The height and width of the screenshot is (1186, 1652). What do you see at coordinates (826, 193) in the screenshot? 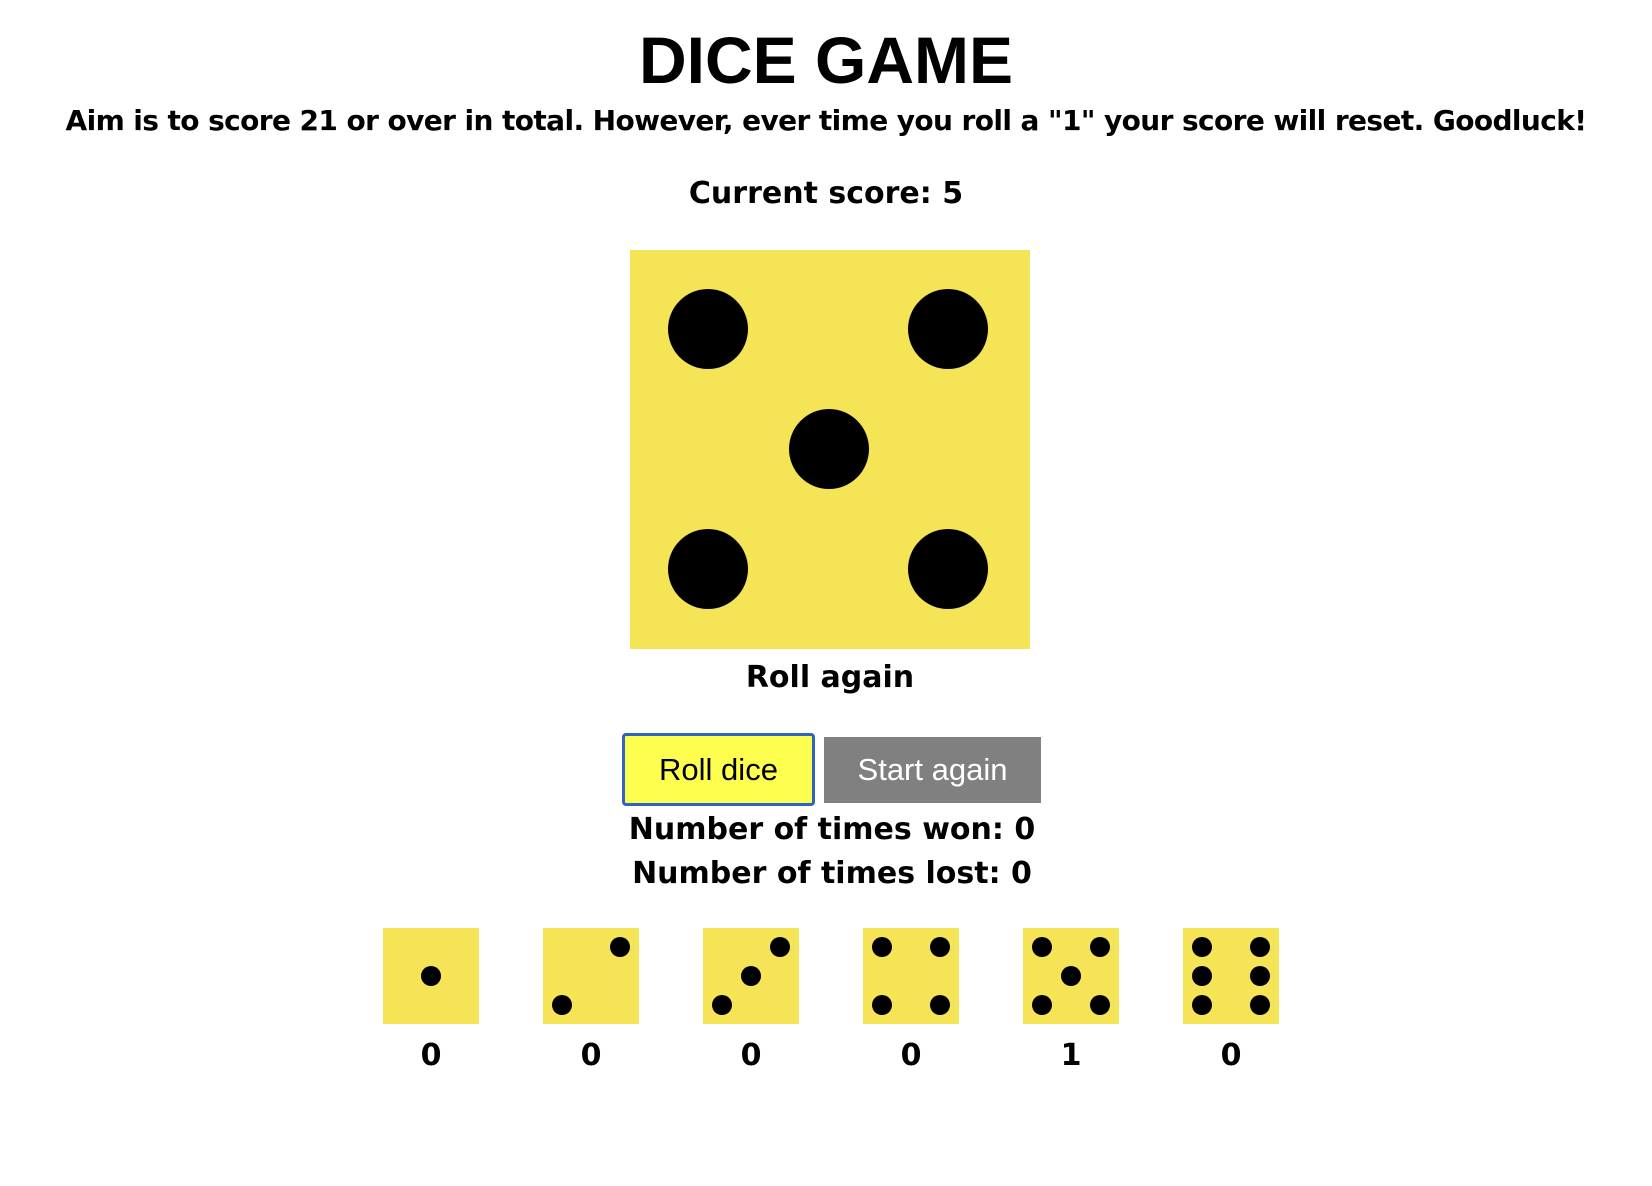
I see `current-score: Current score: 5` at bounding box center [826, 193].